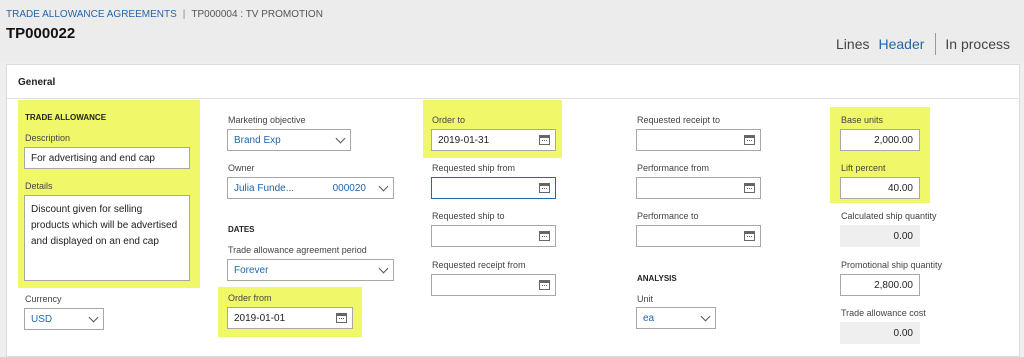  What do you see at coordinates (250, 298) in the screenshot?
I see `order-from-label: Order from` at bounding box center [250, 298].